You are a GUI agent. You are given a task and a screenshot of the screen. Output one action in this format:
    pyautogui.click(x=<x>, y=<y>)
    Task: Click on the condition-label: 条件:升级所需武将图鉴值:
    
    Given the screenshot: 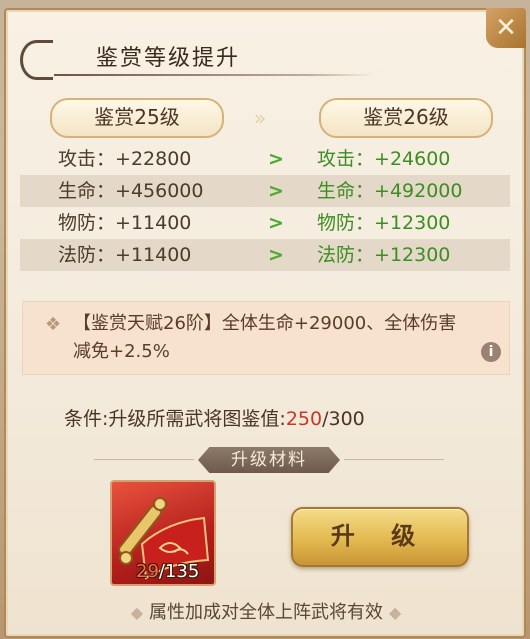 What is the action you would take?
    pyautogui.click(x=175, y=419)
    